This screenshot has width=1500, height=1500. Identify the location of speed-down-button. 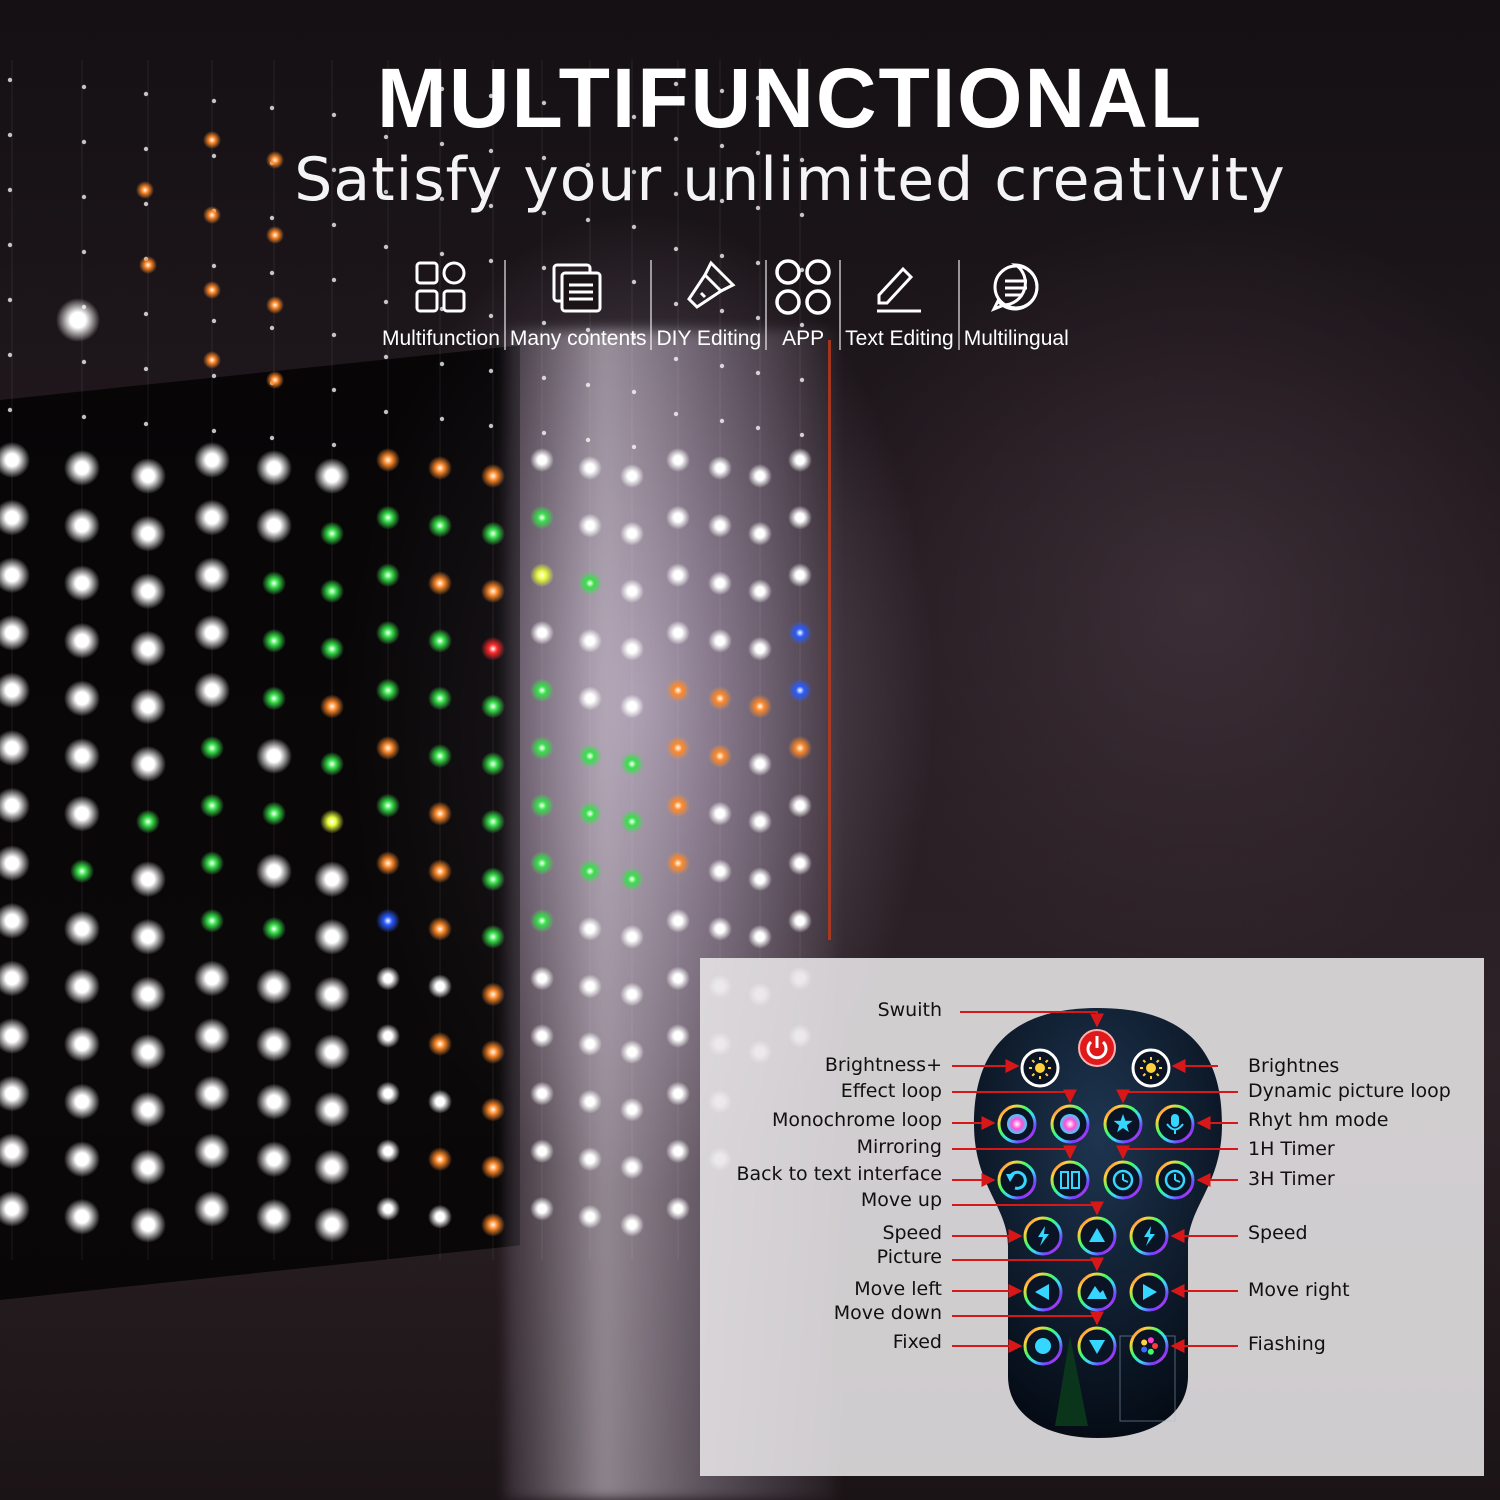
(1043, 1236).